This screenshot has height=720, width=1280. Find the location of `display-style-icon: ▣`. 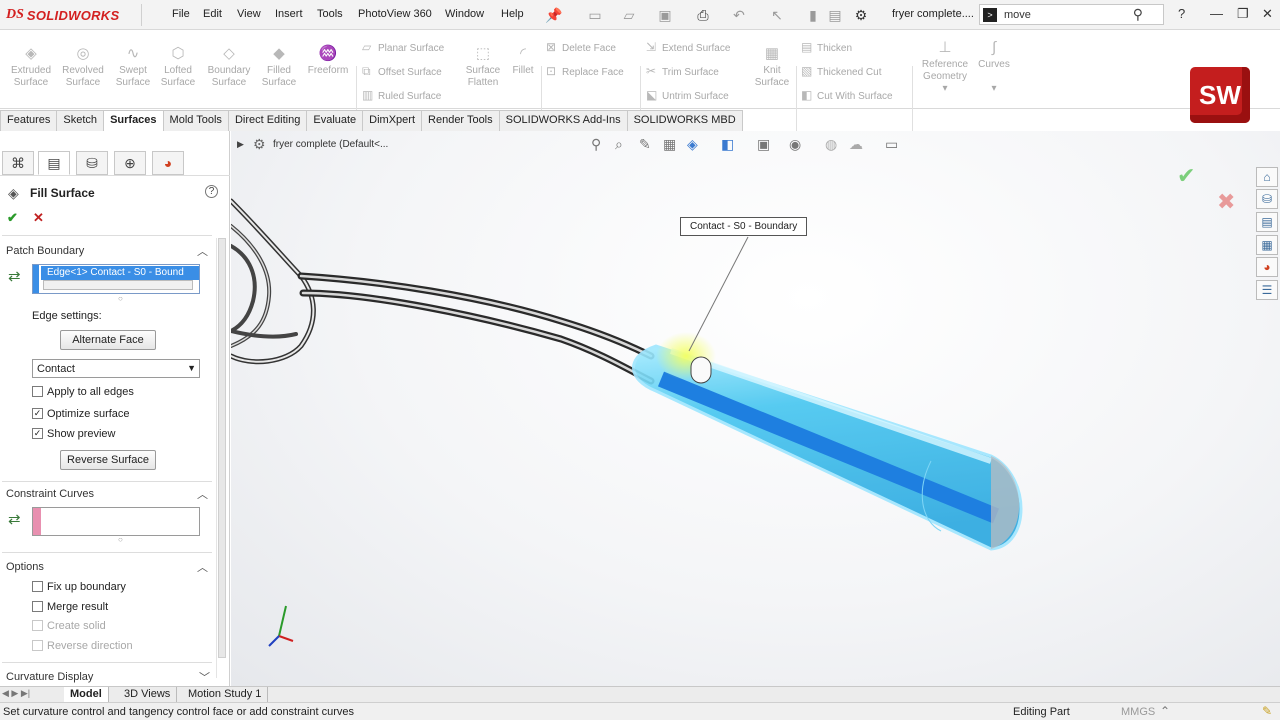

display-style-icon: ▣ is located at coordinates (763, 144).